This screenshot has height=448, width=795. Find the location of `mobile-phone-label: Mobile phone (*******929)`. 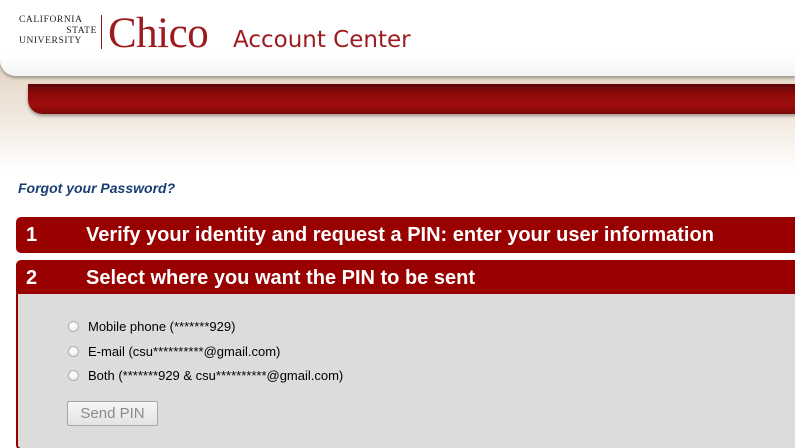

mobile-phone-label: Mobile phone (*******929) is located at coordinates (162, 326).